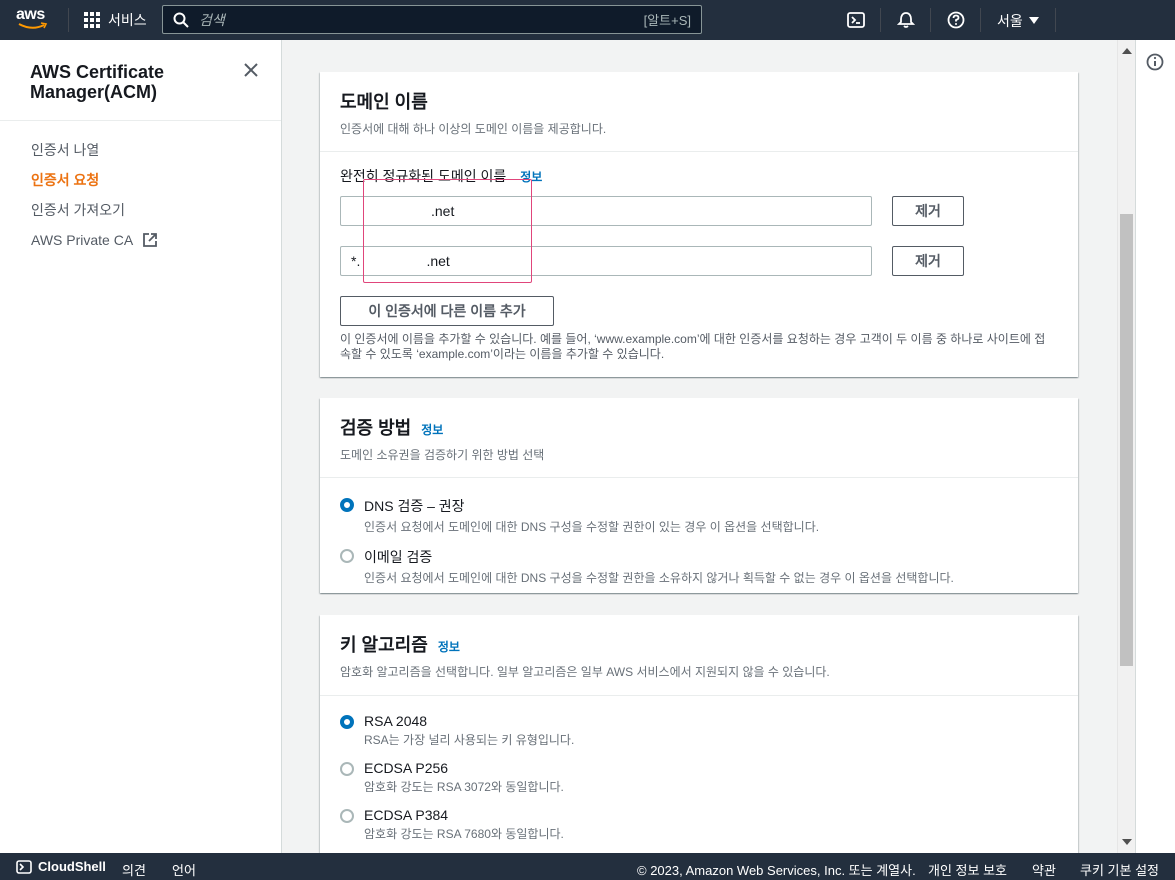 The width and height of the screenshot is (1175, 880). What do you see at coordinates (606, 261) in the screenshot?
I see `domain-input: *. .net` at bounding box center [606, 261].